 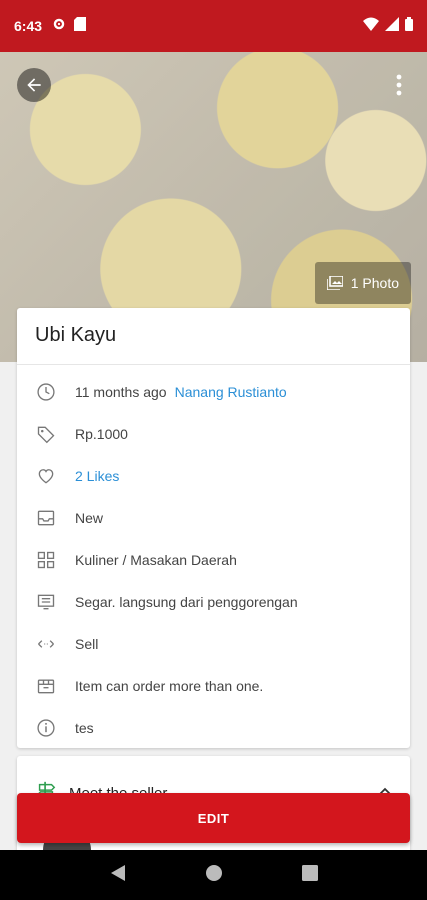 I want to click on category: Kuliner / Masakan Daerah, so click(x=156, y=560).